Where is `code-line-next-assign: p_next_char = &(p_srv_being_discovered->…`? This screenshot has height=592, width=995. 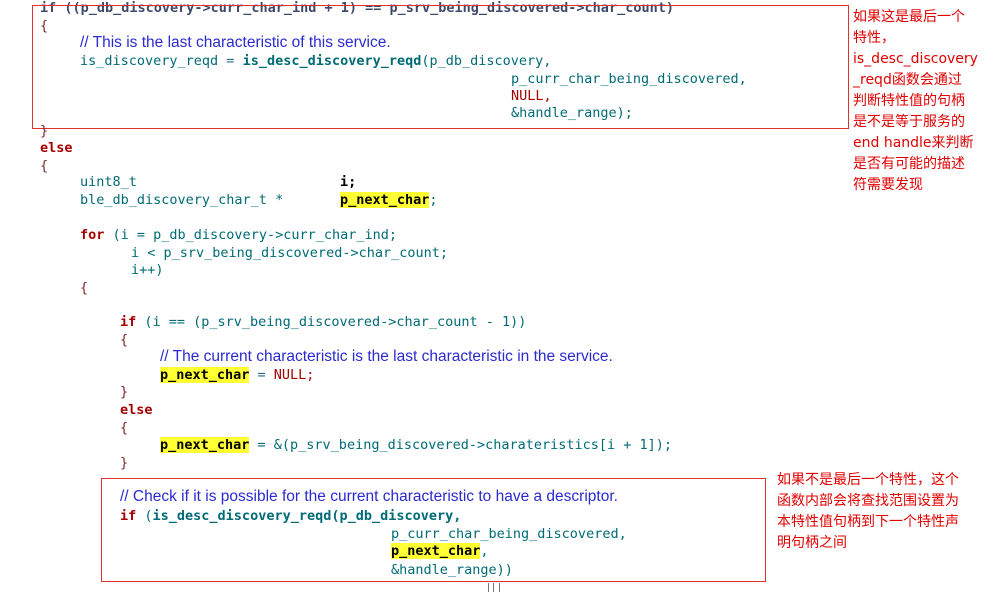
code-line-next-assign: p_next_char = &(p_srv_being_discovered->… is located at coordinates (416, 445).